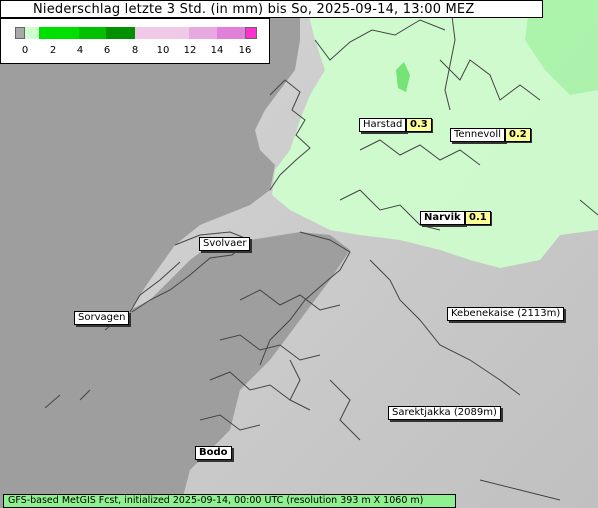  I want to click on value-badge-harstad: 0.3, so click(419, 125).